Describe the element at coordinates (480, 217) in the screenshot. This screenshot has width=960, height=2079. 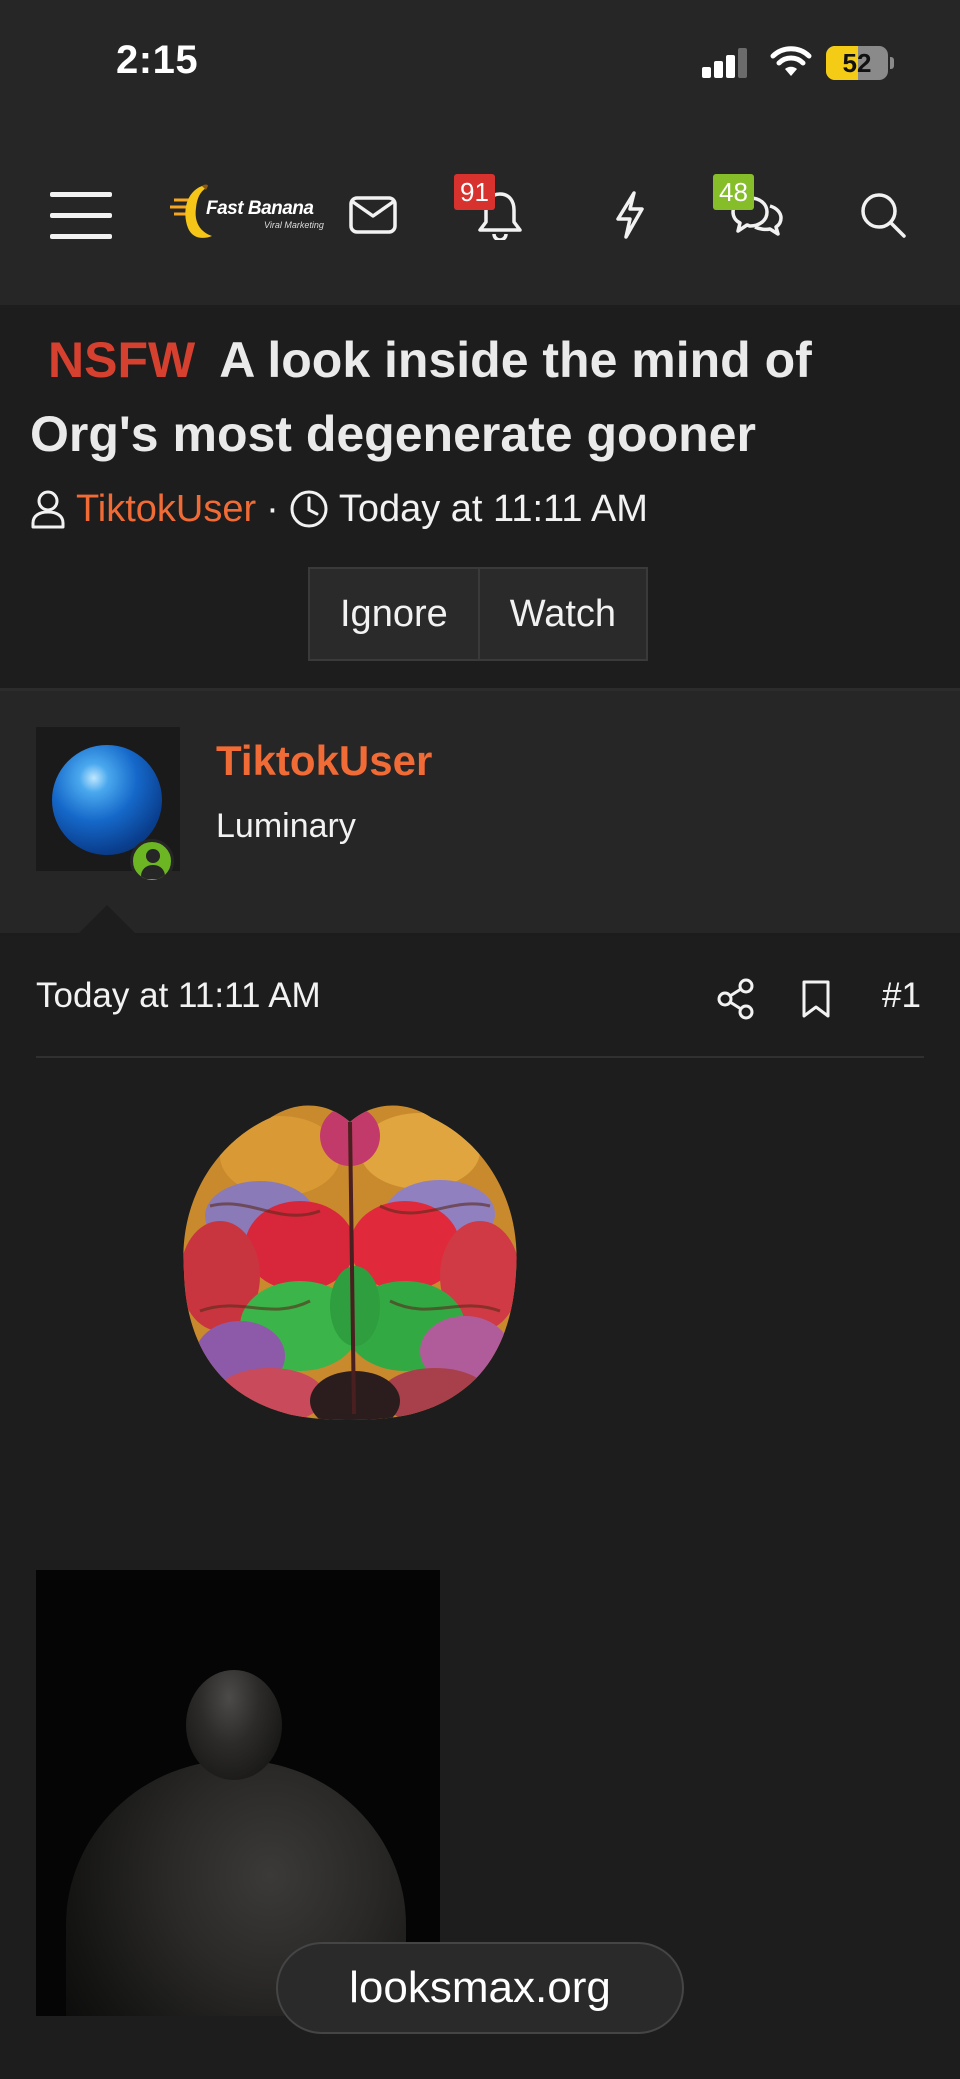
I see `forum-nav-bar: Fast Banana Viral Marketing 91 48` at that location.